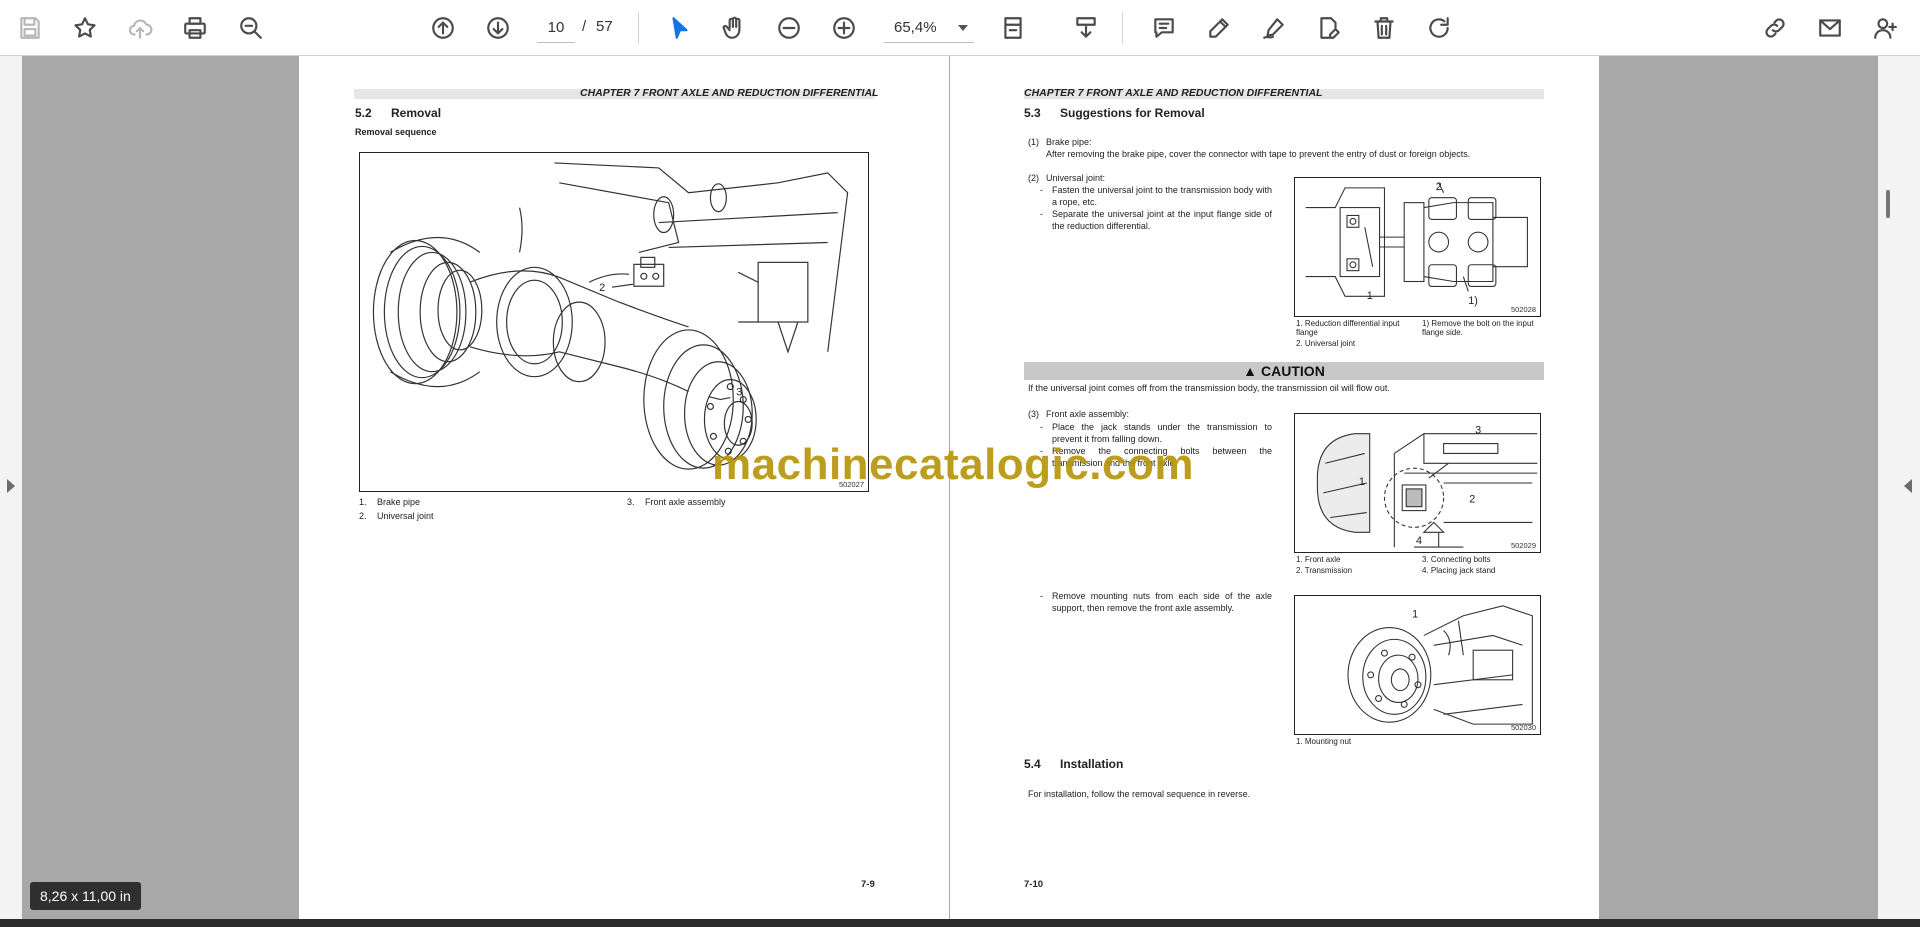  I want to click on select-pointer-icon, so click(680, 28).